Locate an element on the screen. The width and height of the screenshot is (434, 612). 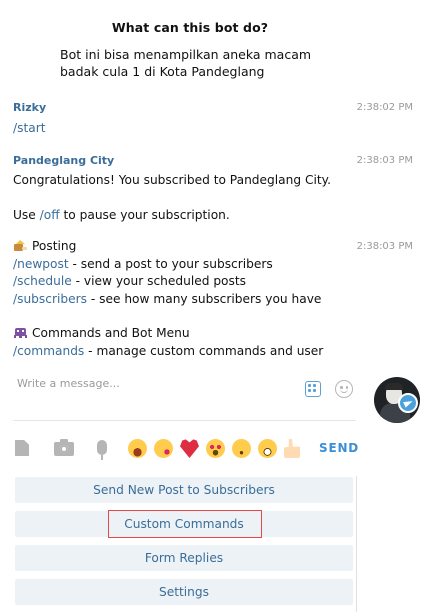
telegram-icon is located at coordinates (408, 403).